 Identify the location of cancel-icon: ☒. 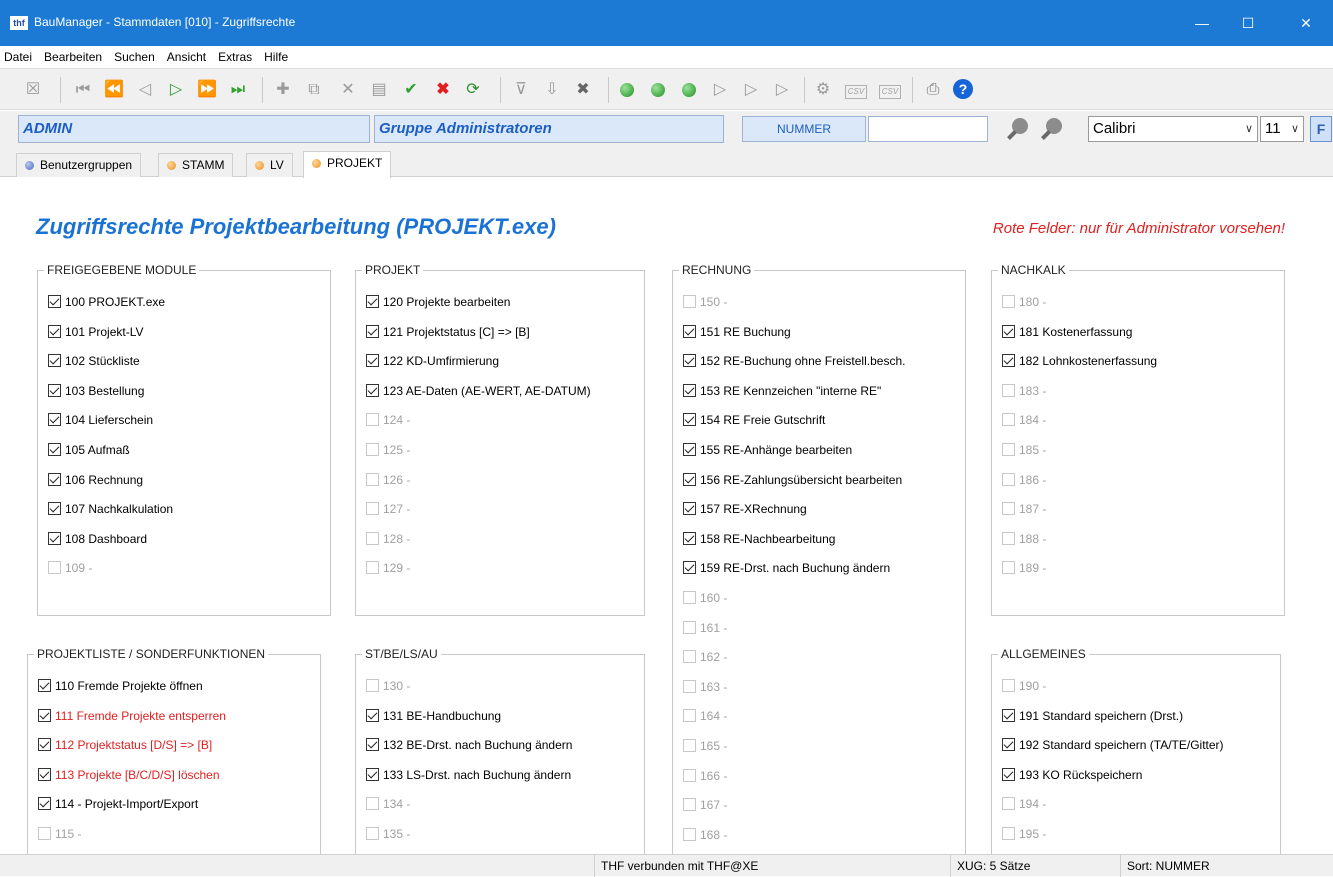
(33, 90).